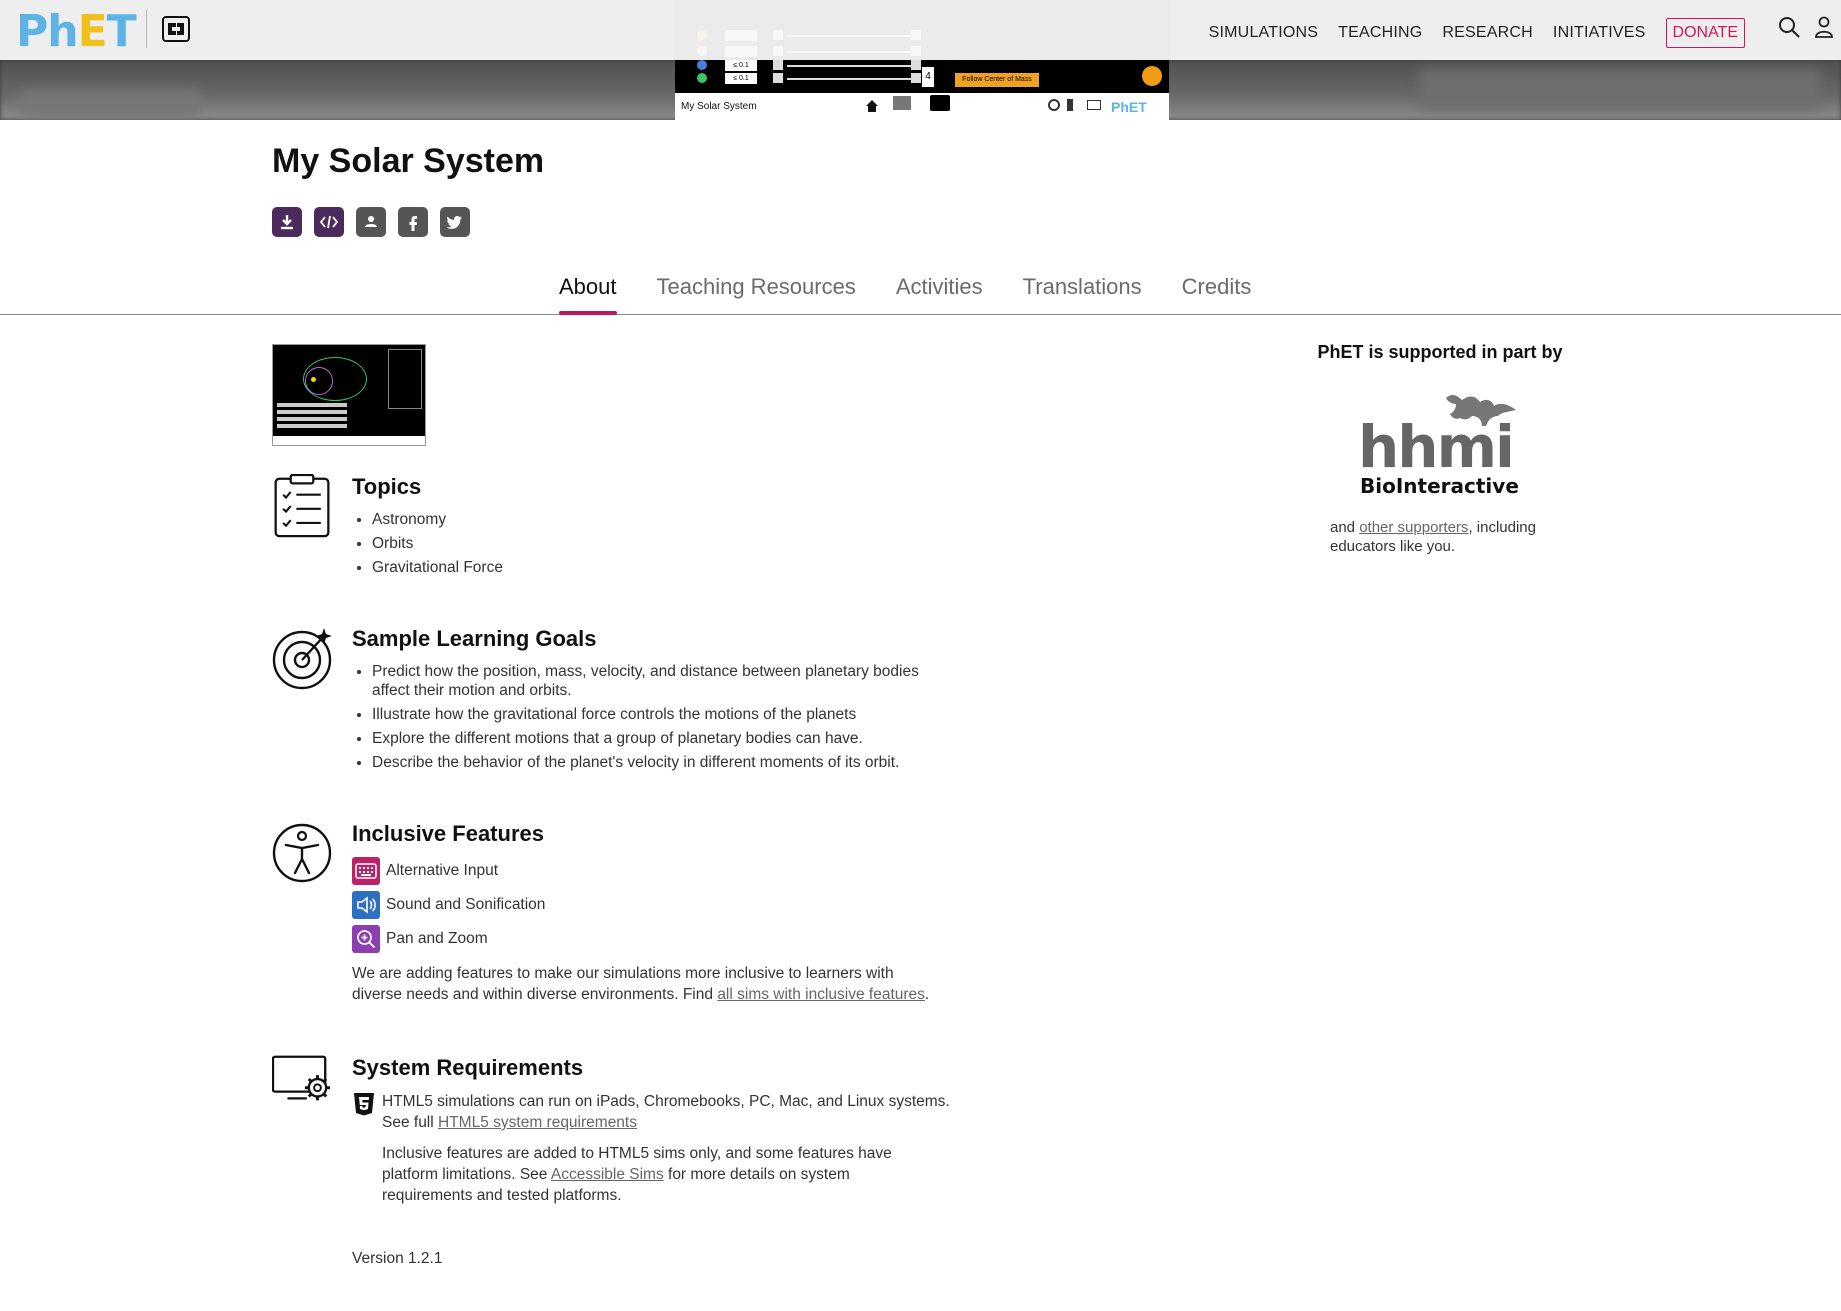 This screenshot has width=1841, height=1311. I want to click on nav-initiatives: INITIATIVES, so click(1599, 33).